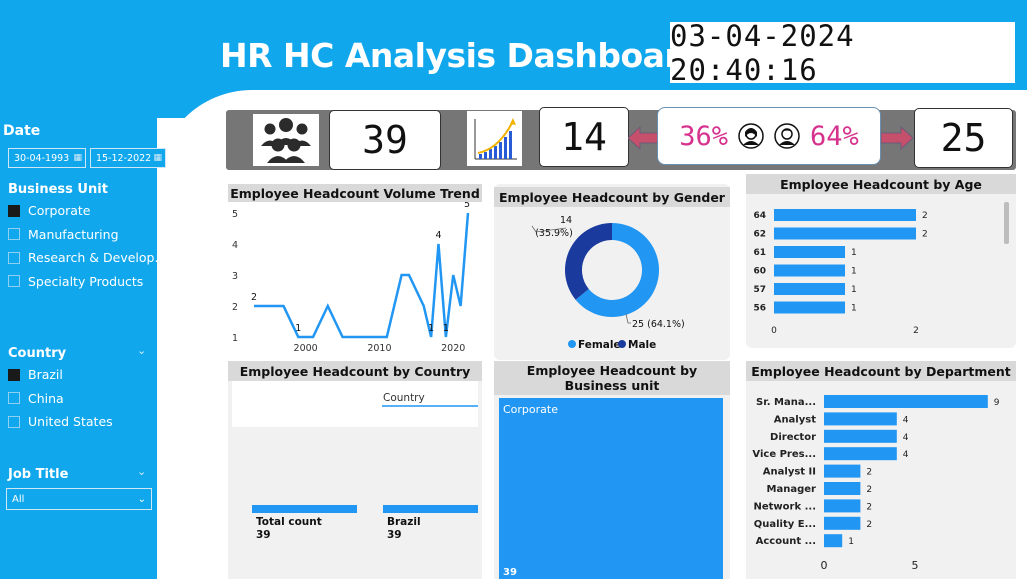  What do you see at coordinates (60, 422) in the screenshot?
I see `country-option-united-states: United States` at bounding box center [60, 422].